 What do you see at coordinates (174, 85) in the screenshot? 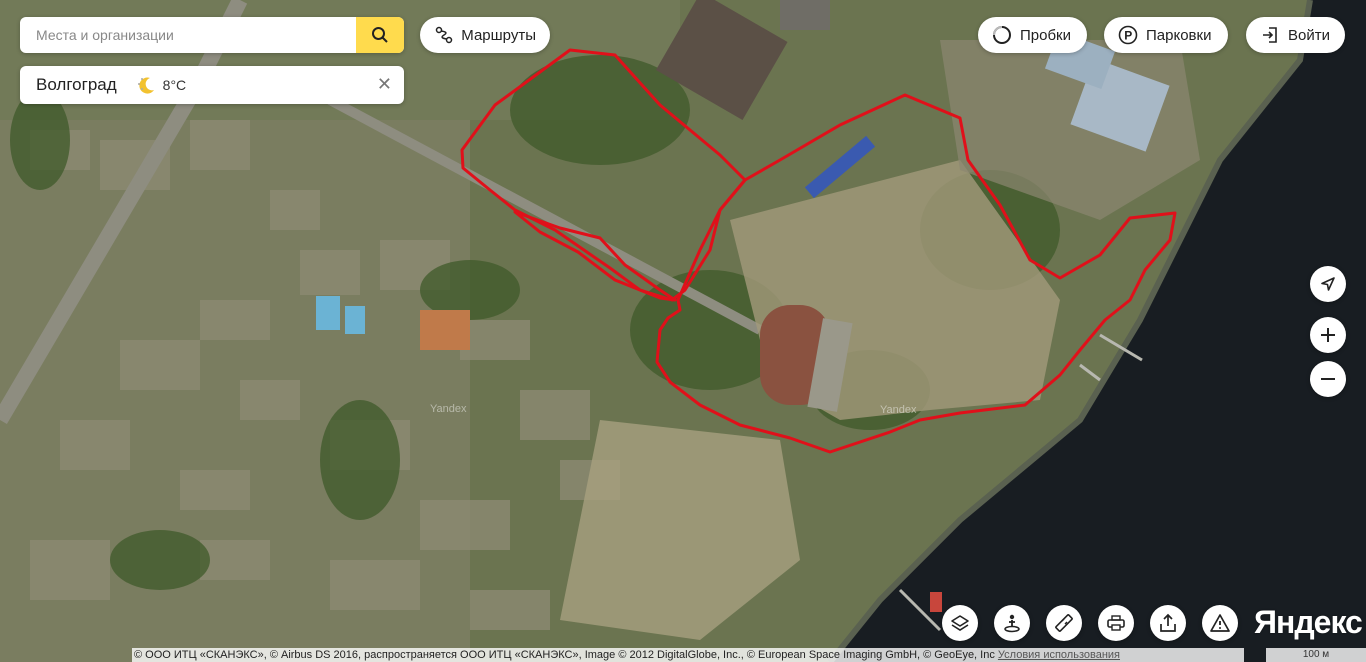
I see `temperature: 8°C` at bounding box center [174, 85].